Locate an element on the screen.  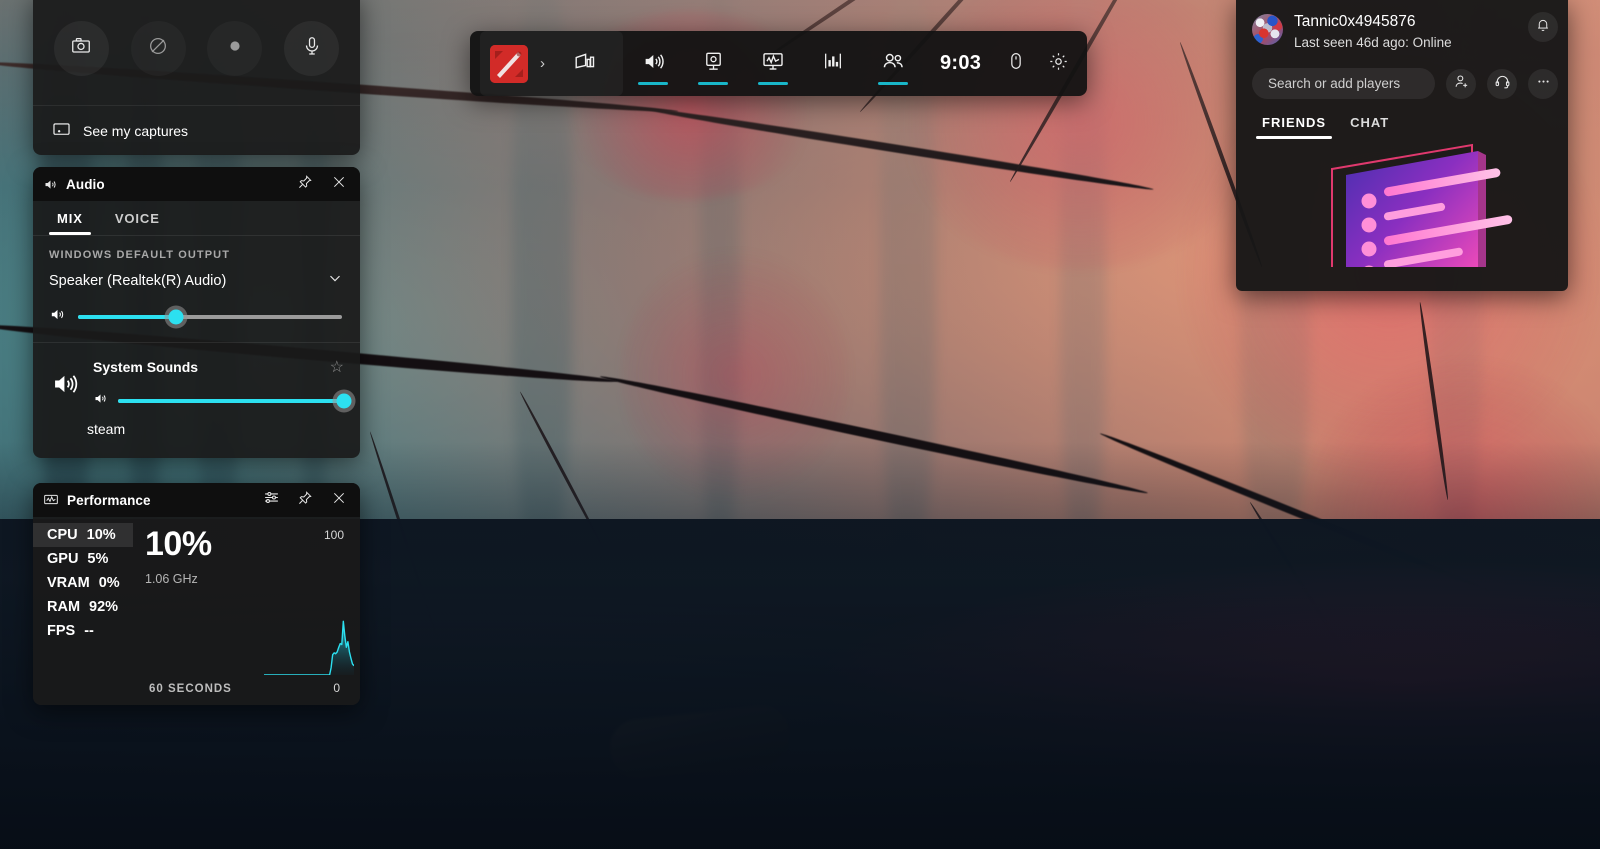
tab-friends: FRIENDS is located at coordinates (1294, 124).